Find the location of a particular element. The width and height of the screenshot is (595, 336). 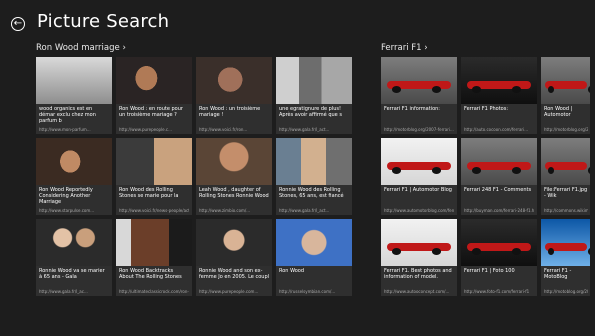

group-heading-ron-wood: Ron Wood marriage › is located at coordinates (81, 48).